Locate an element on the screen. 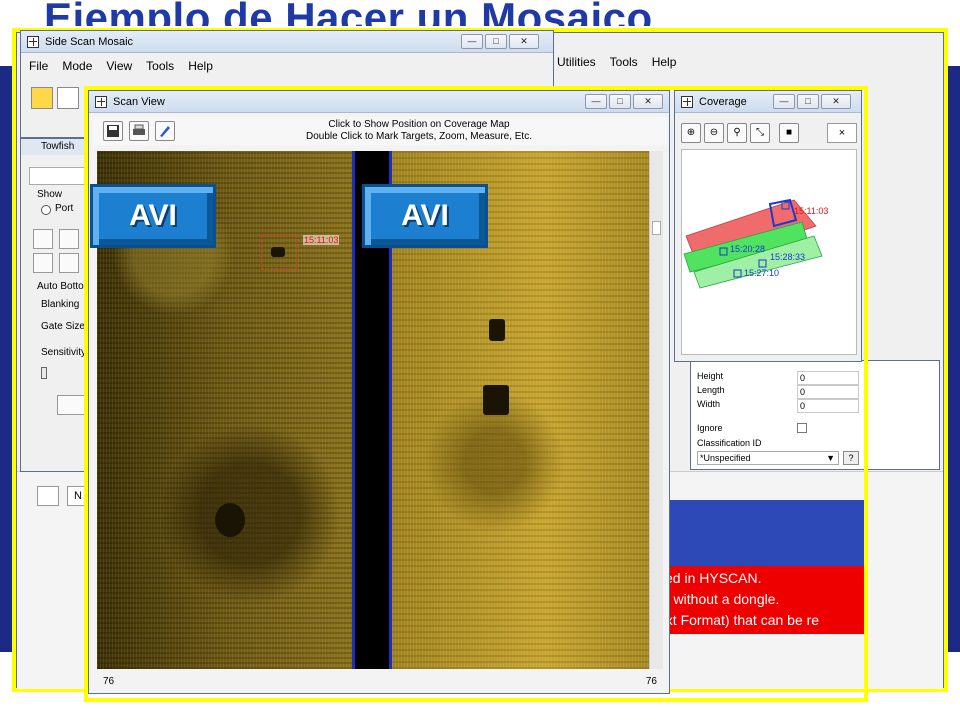  coverage-title: Coverage is located at coordinates (723, 101).